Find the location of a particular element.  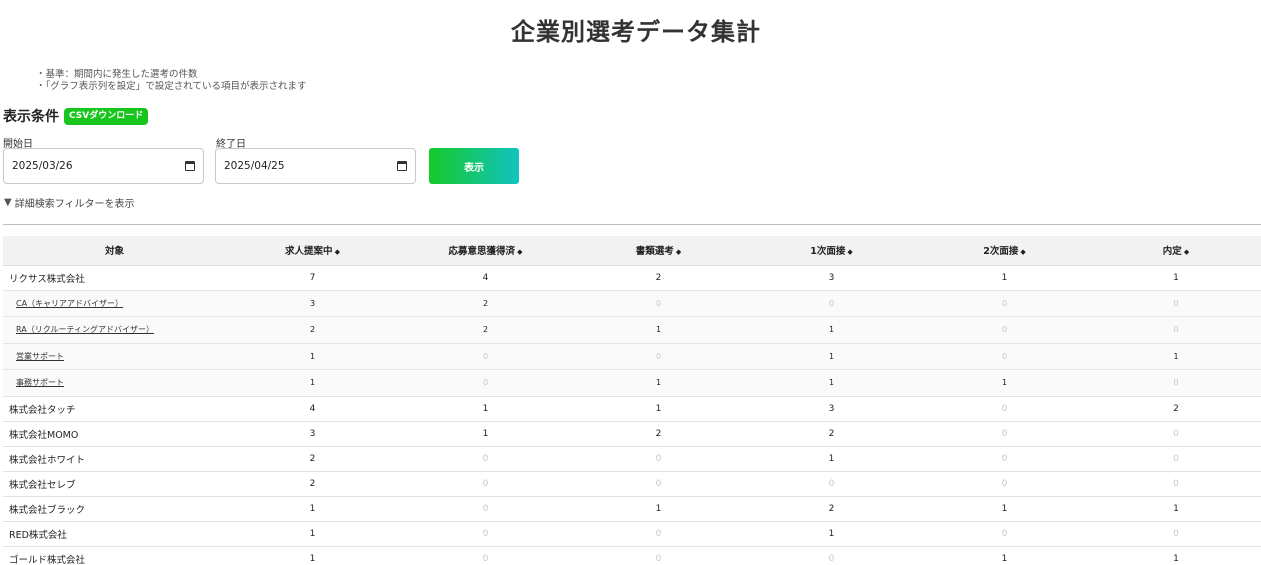

csv-download-button: CSVダウンロード is located at coordinates (106, 116).